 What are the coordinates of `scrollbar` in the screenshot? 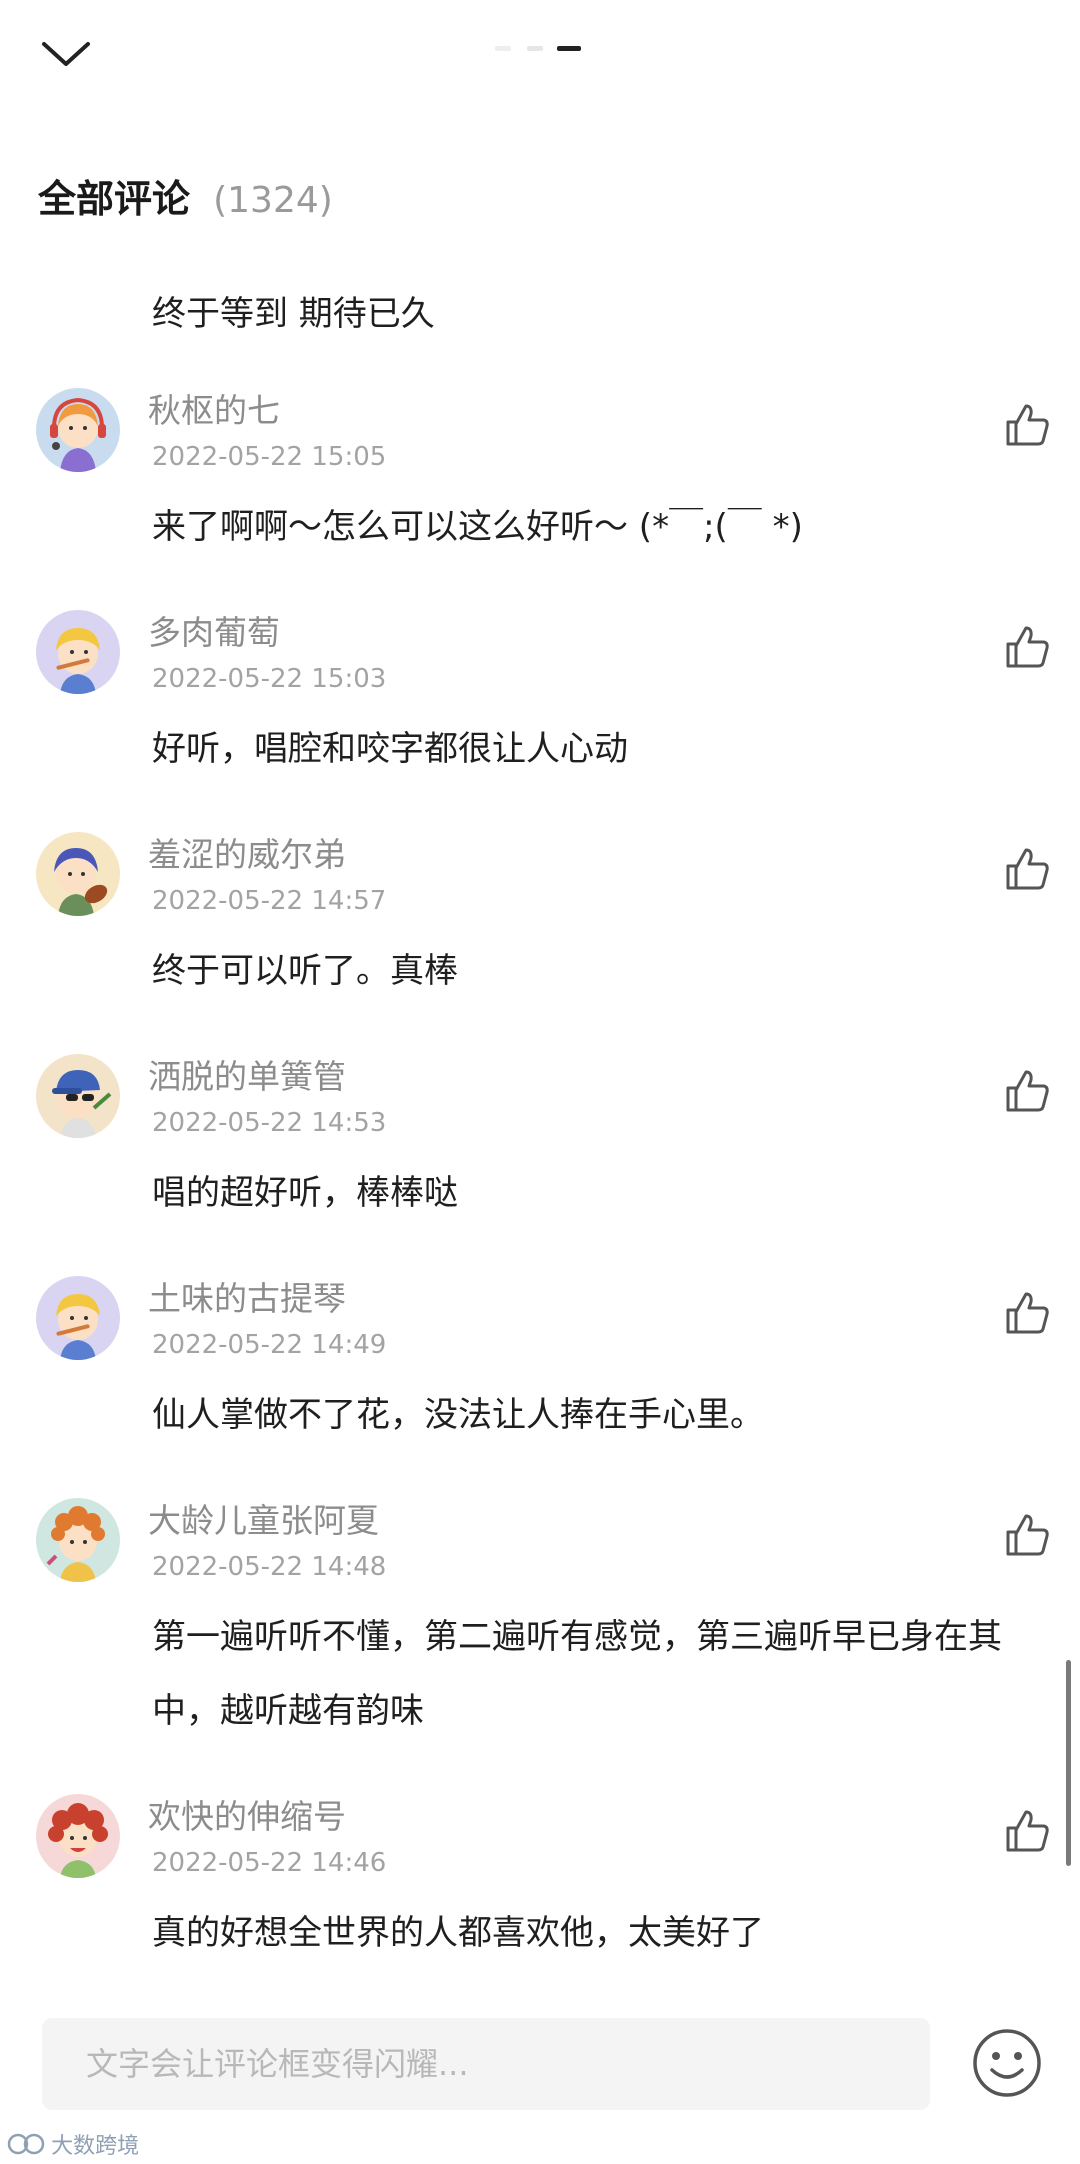 It's located at (1068, 1763).